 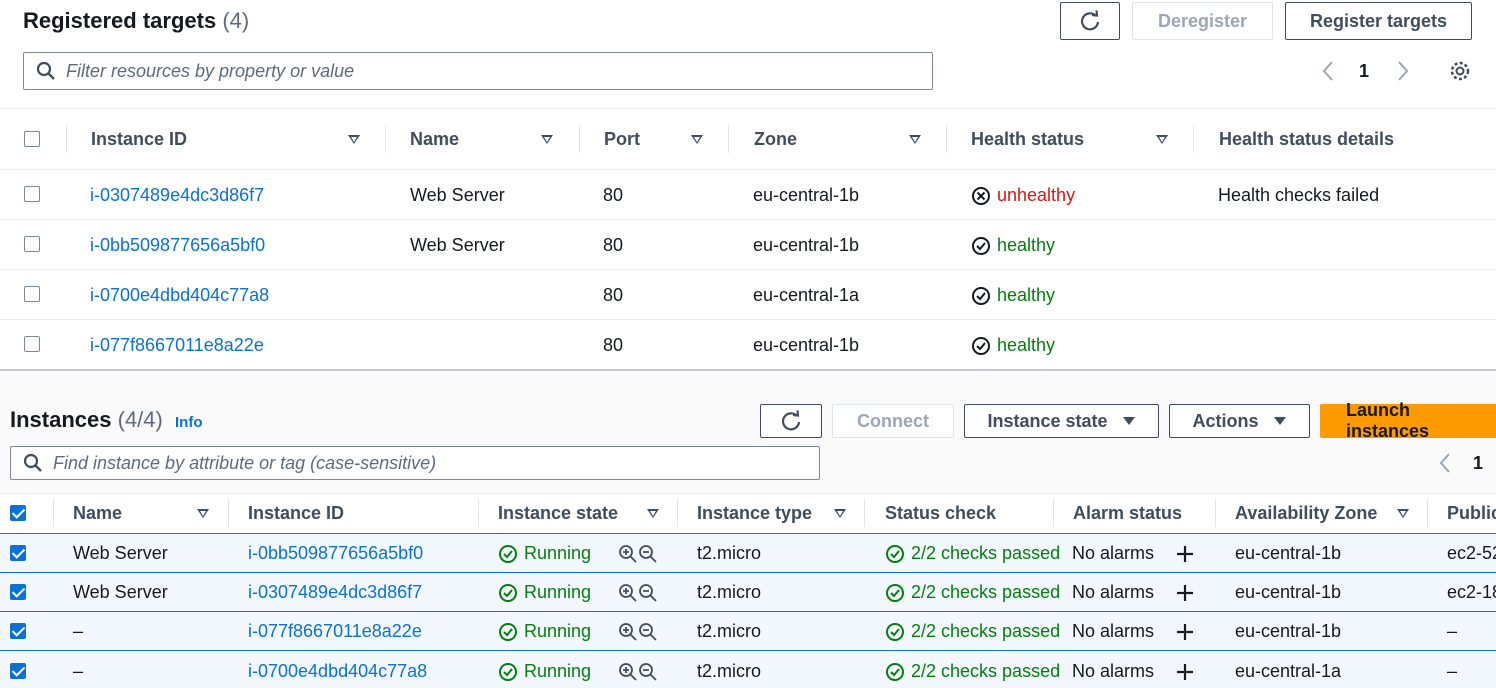 I want to click on targets-page-number: 1, so click(x=1364, y=71).